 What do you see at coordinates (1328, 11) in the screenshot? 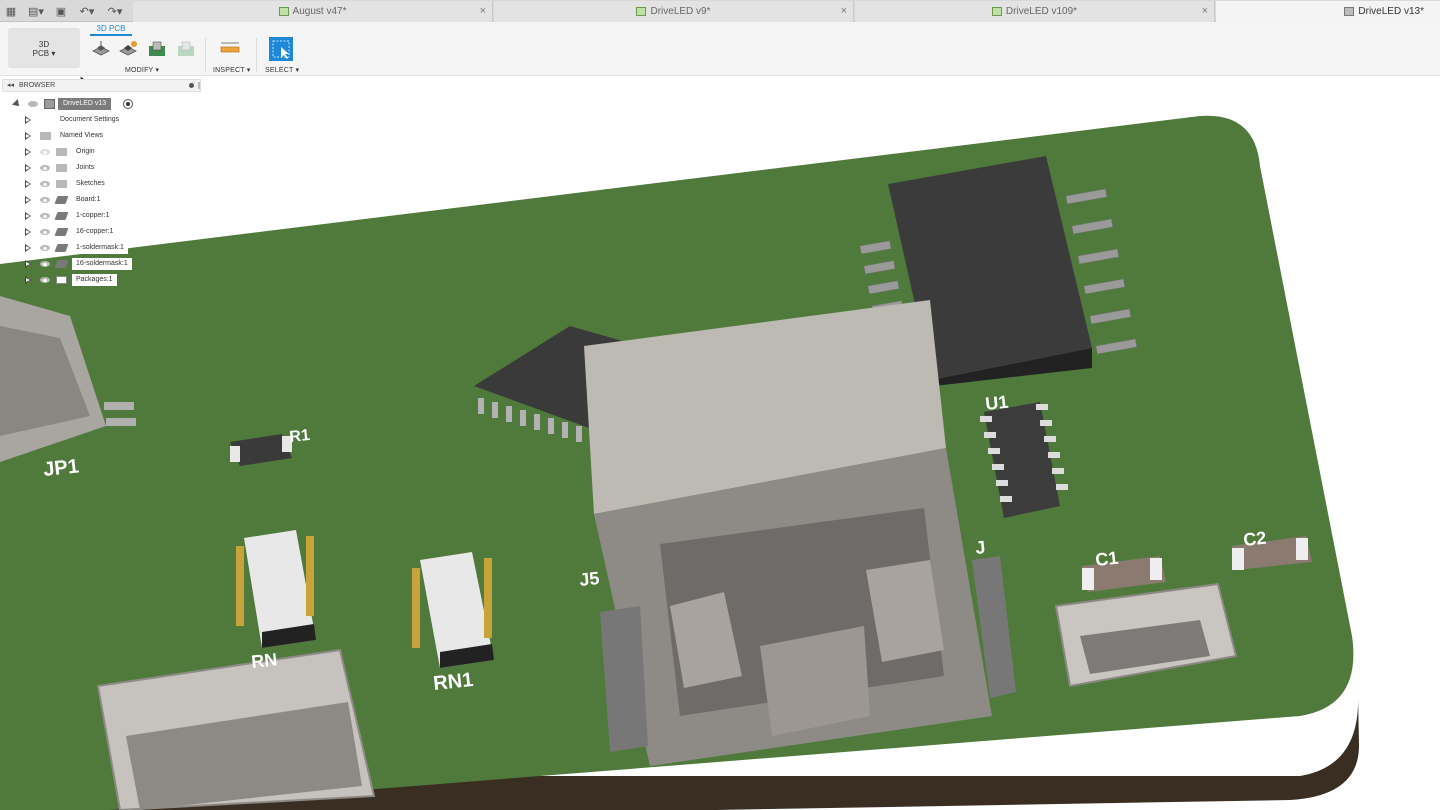
I see `tab-driveled-v13: DriveLED v13*` at bounding box center [1328, 11].